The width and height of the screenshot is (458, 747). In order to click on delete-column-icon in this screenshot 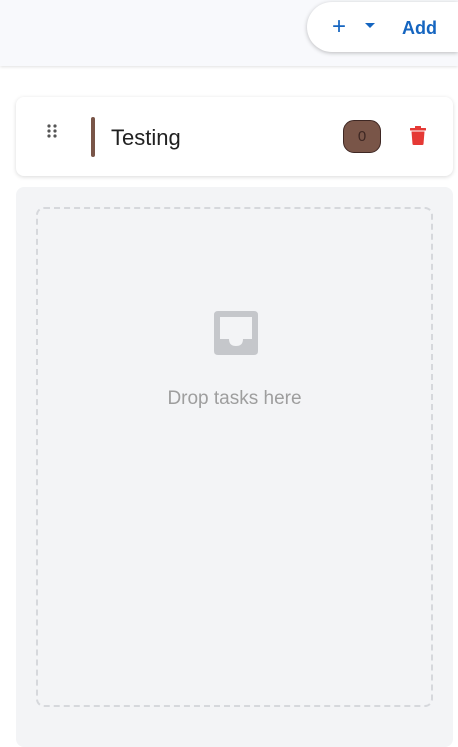, I will do `click(418, 135)`.